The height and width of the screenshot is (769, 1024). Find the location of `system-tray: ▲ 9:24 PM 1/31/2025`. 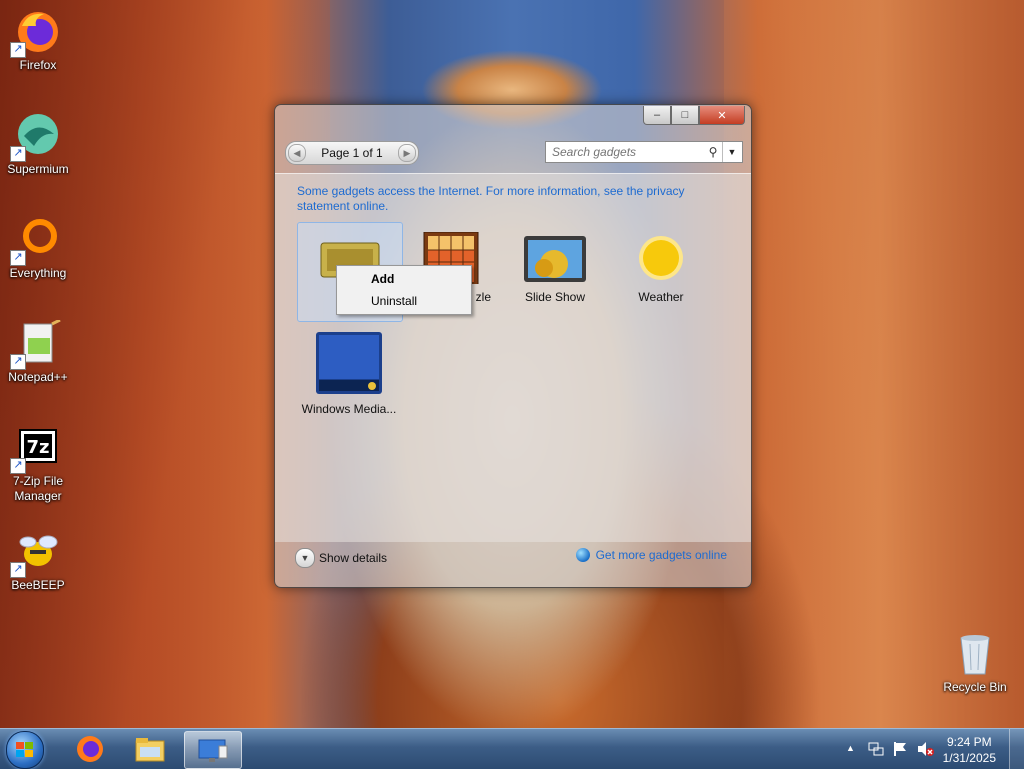

system-tray: ▲ 9:24 PM 1/31/2025 is located at coordinates (924, 749).